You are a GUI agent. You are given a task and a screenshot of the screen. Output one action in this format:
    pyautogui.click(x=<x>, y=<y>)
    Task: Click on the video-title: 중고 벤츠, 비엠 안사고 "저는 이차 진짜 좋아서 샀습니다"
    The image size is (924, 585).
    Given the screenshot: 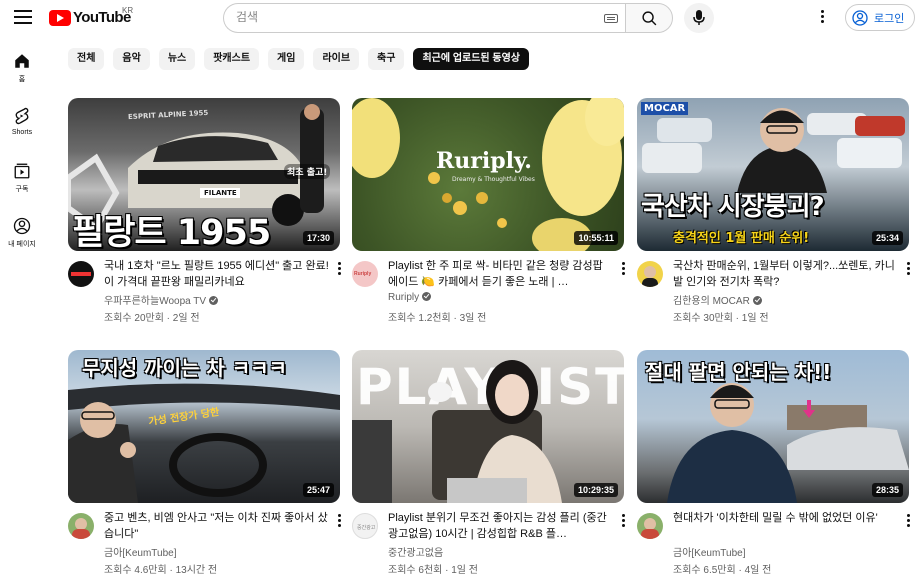 What is the action you would take?
    pyautogui.click(x=217, y=526)
    